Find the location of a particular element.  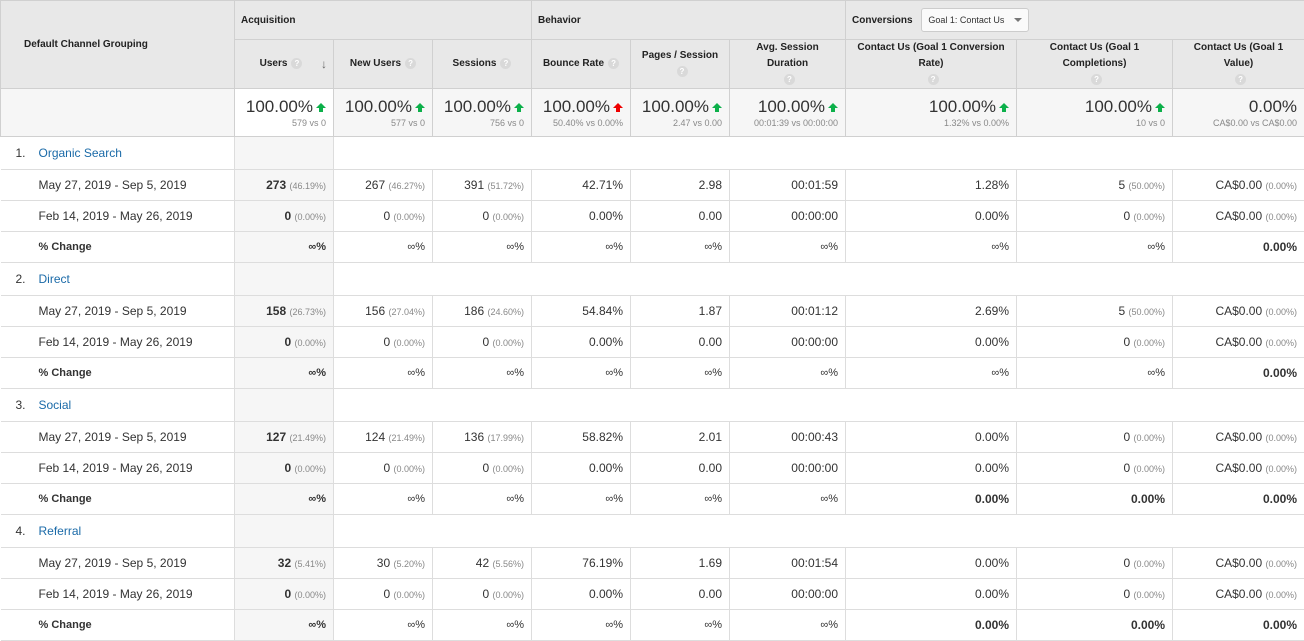

channel-link-direct: Direct is located at coordinates (54, 279).